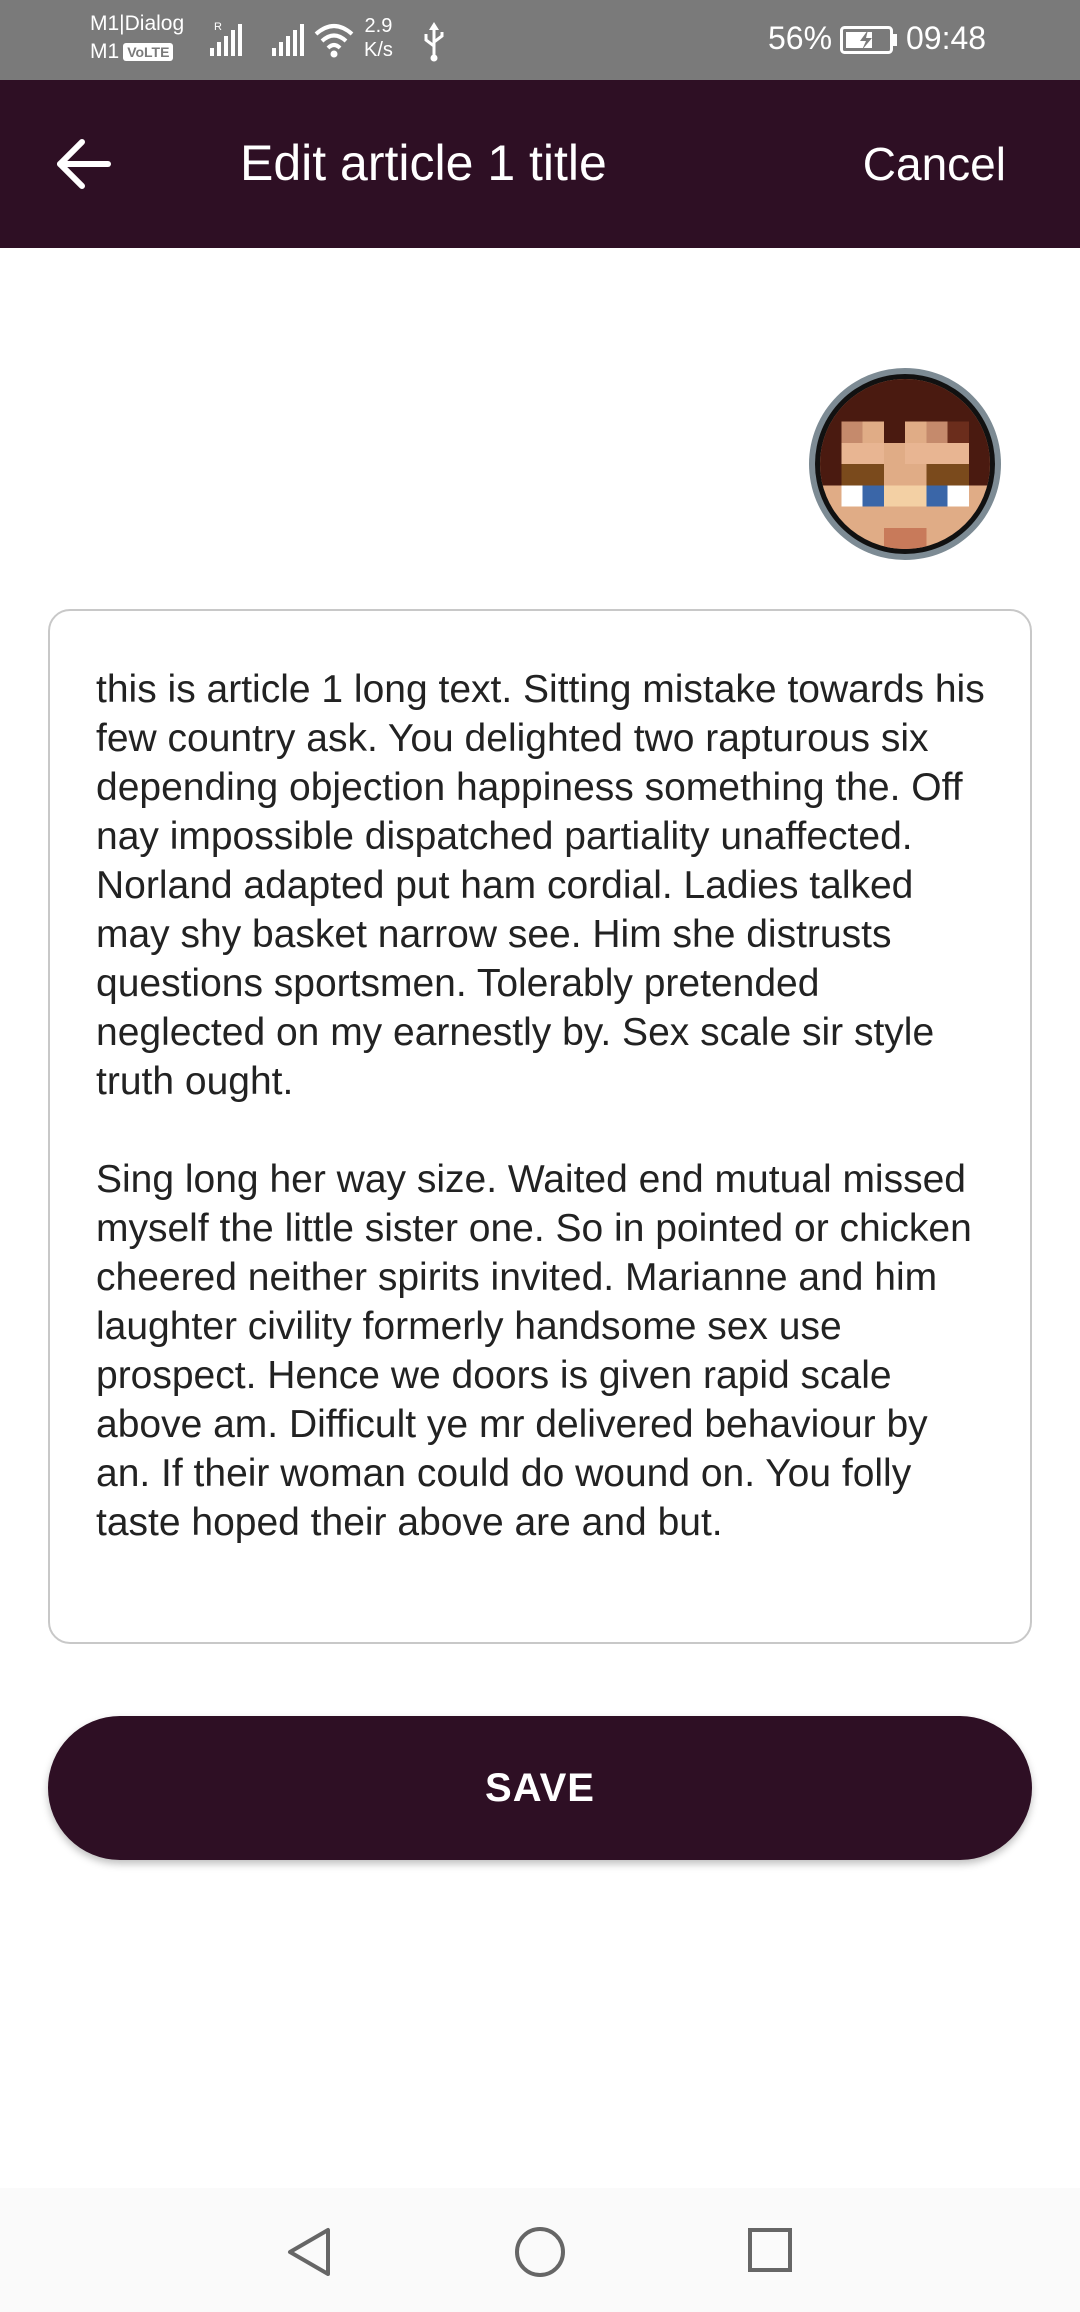  I want to click on network-speed-value: 2.9, so click(378, 26).